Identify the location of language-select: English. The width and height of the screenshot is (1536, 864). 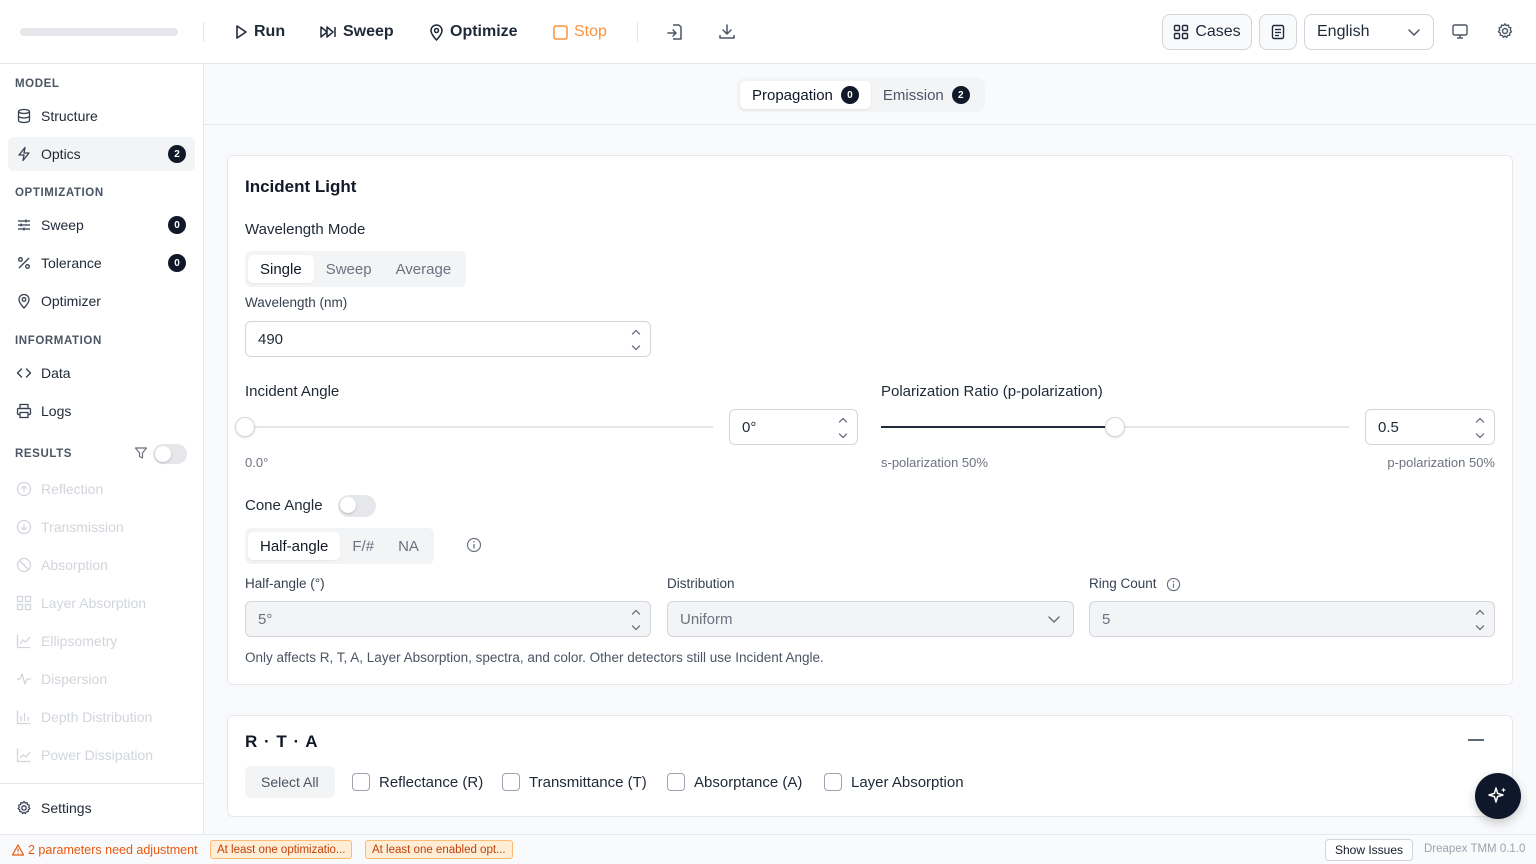
(1369, 32).